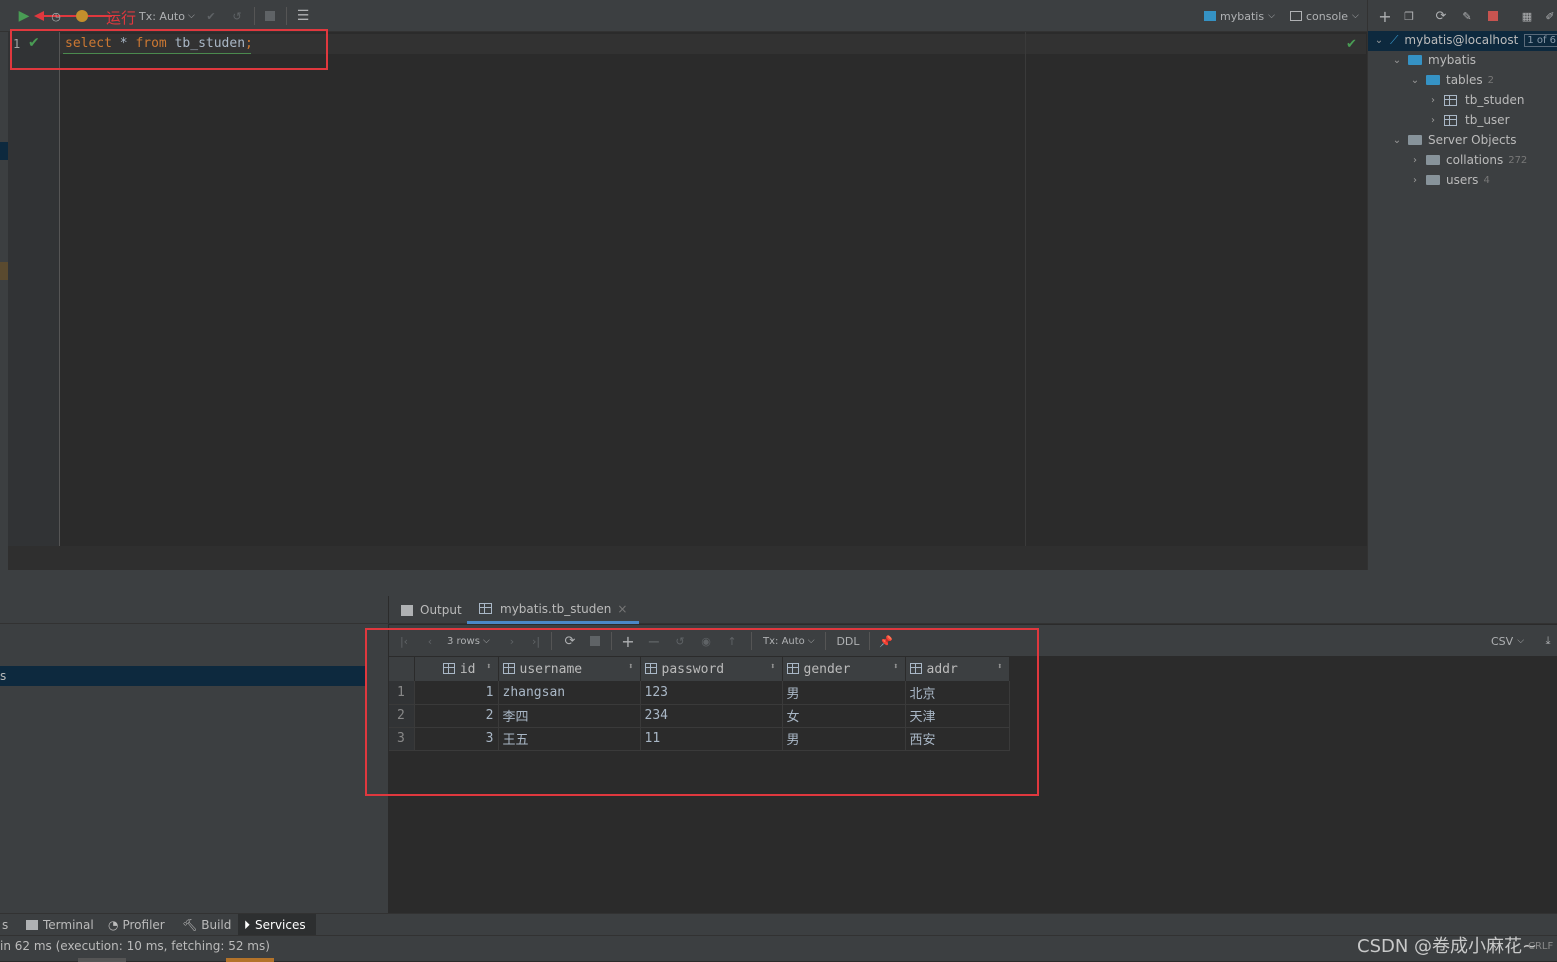  Describe the element at coordinates (1467, 160) in the screenshot. I see `tree-collations: › collations 272` at that location.